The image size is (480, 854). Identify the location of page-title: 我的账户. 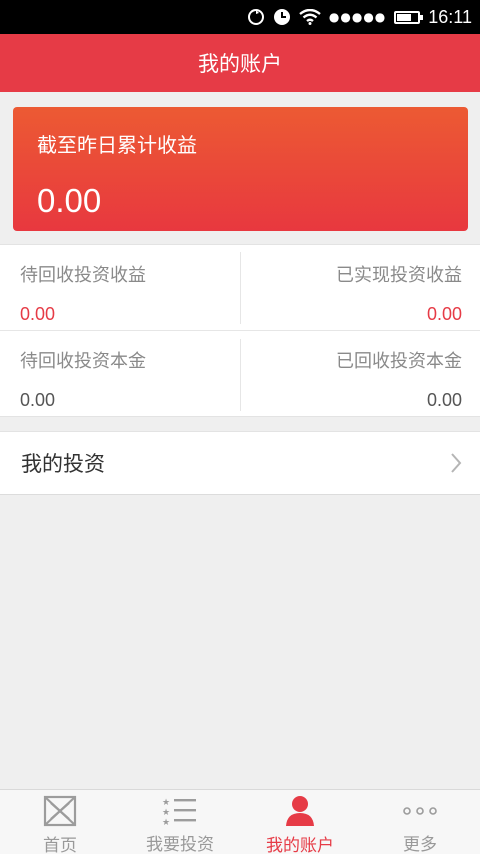
(240, 64).